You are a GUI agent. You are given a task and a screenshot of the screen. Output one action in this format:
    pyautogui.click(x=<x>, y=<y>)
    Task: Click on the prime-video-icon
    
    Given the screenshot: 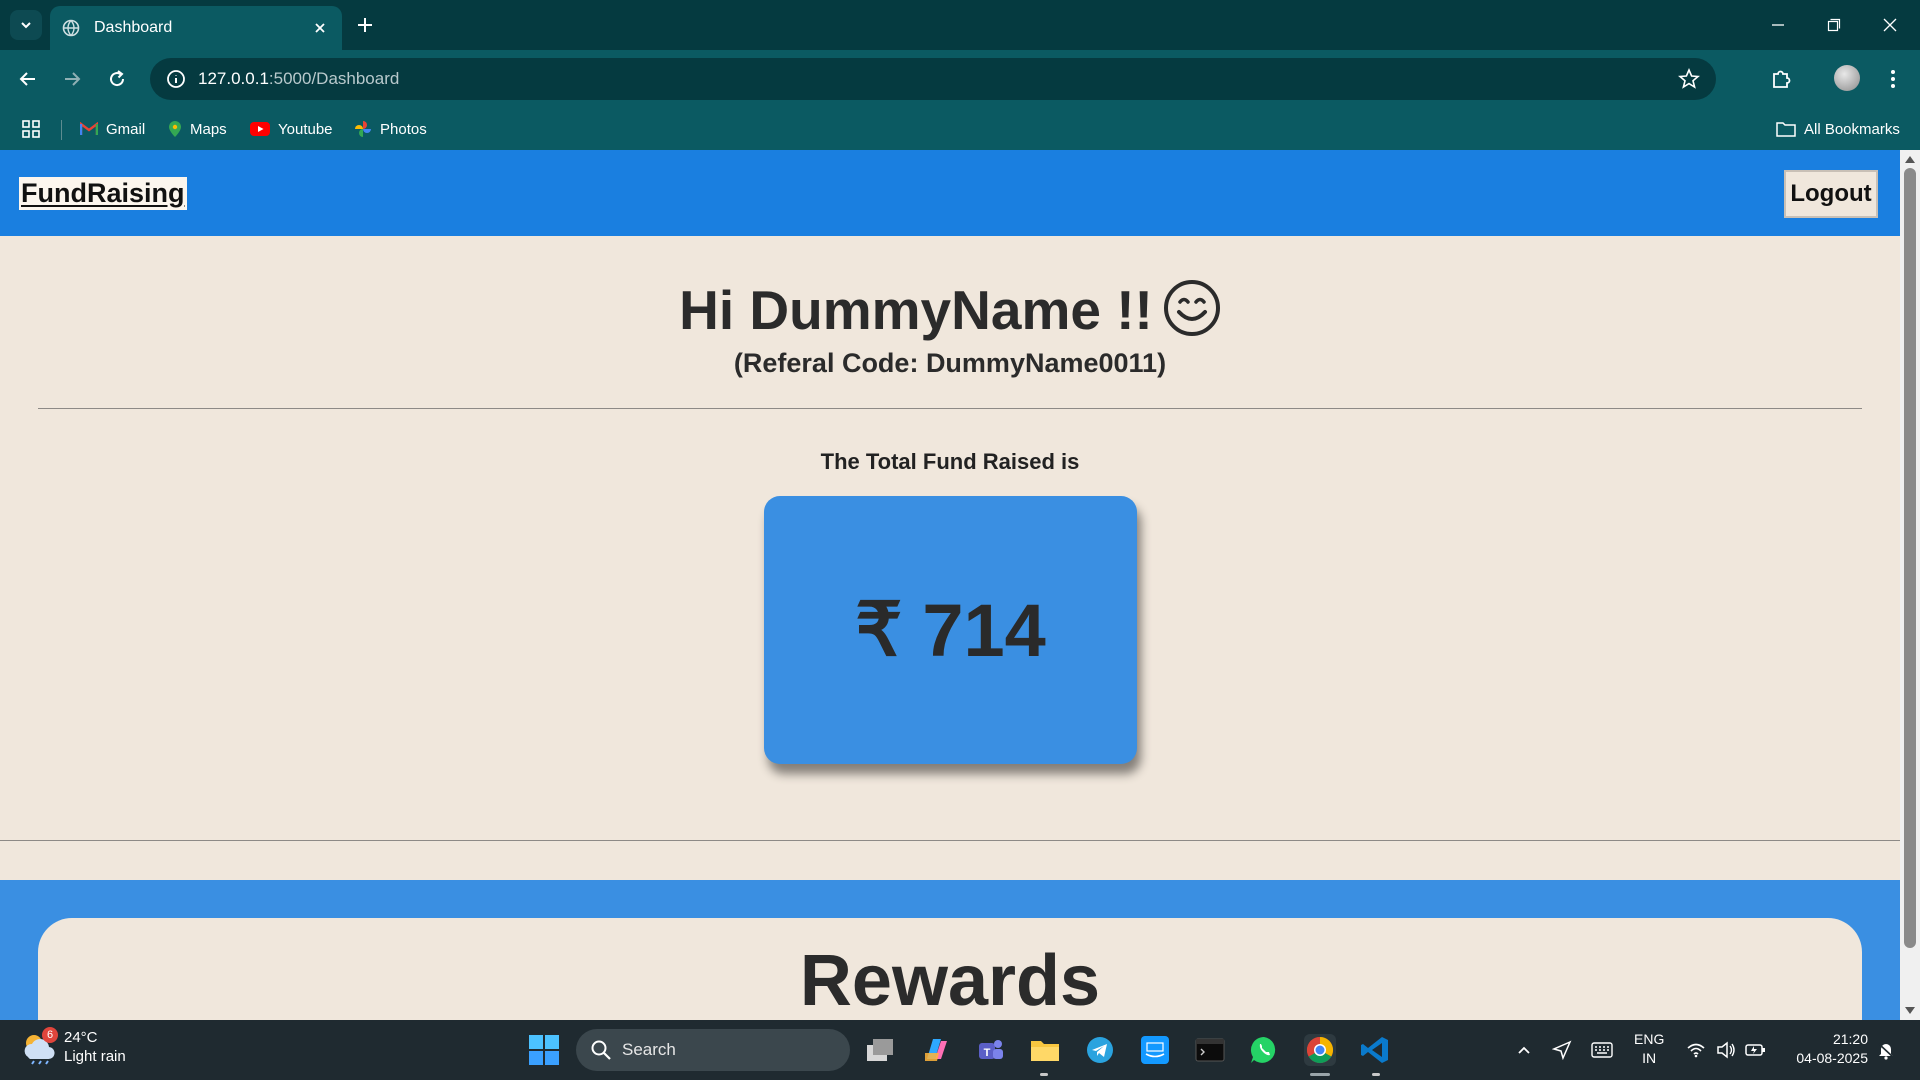 What is the action you would take?
    pyautogui.click(x=1155, y=1050)
    